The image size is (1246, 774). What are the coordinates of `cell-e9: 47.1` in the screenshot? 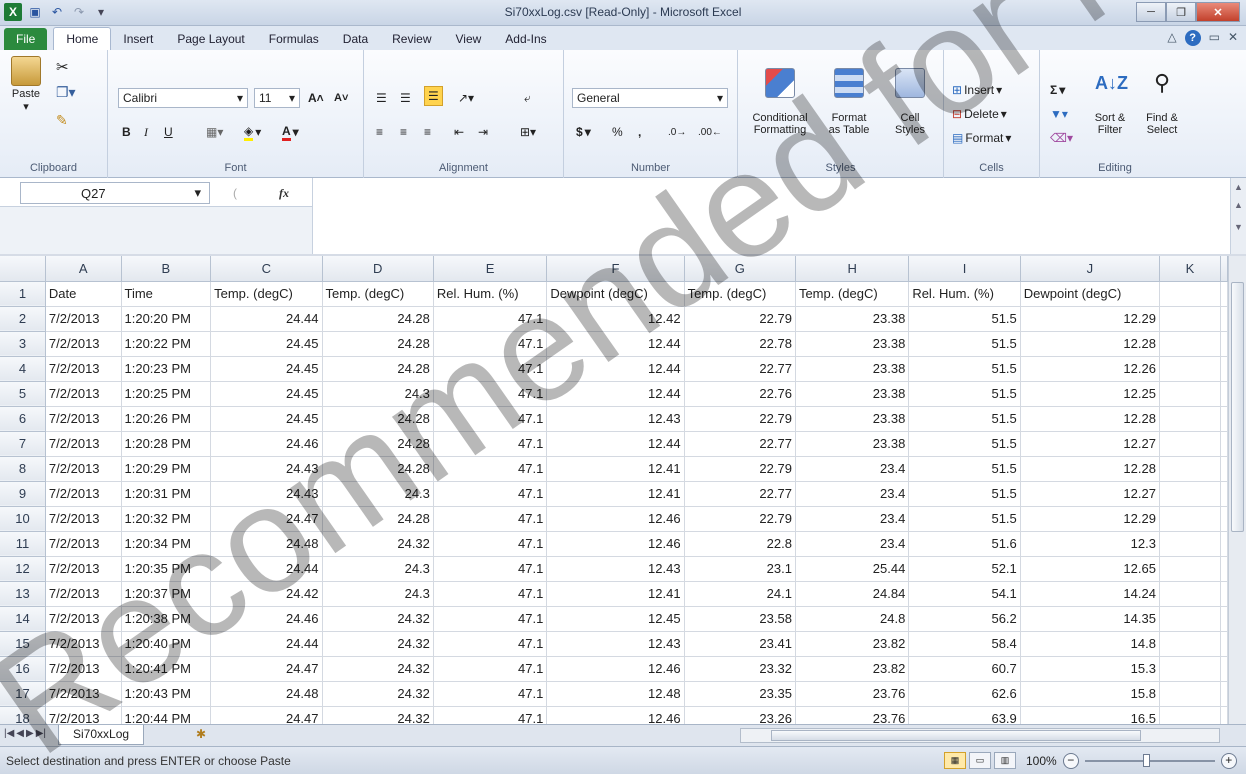 It's located at (490, 494).